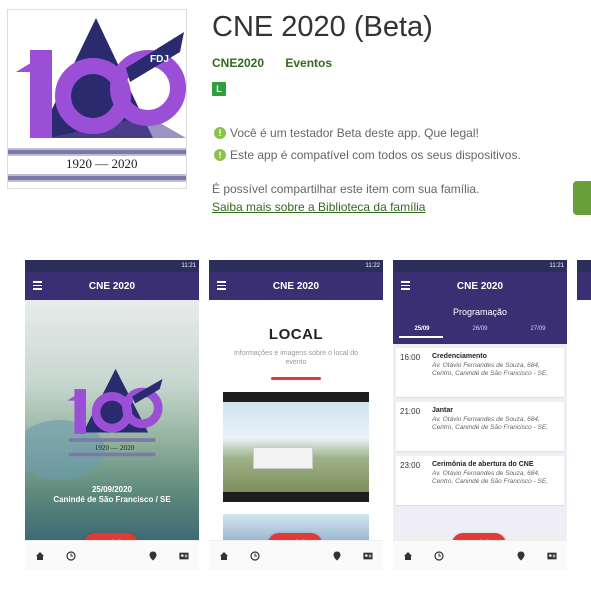  I want to click on event-date-place: 25/09/2020 Canindé de São Francisco / SE, so click(112, 495).